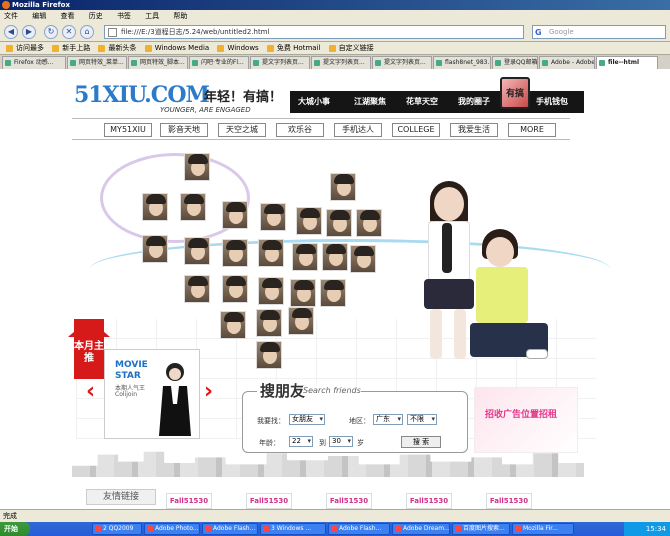 The height and width of the screenshot is (536, 670). I want to click on menu-mobile: 手机达人, so click(358, 130).